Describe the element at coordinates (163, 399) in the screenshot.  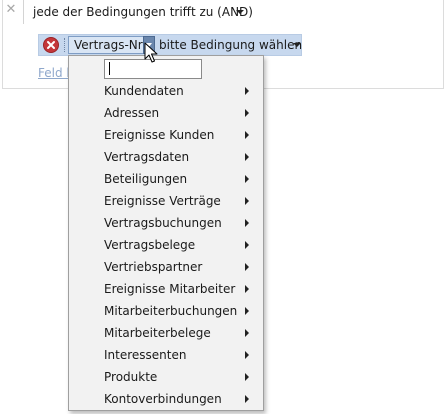
I see `menu-item-label: Kontoverbindungen` at that location.